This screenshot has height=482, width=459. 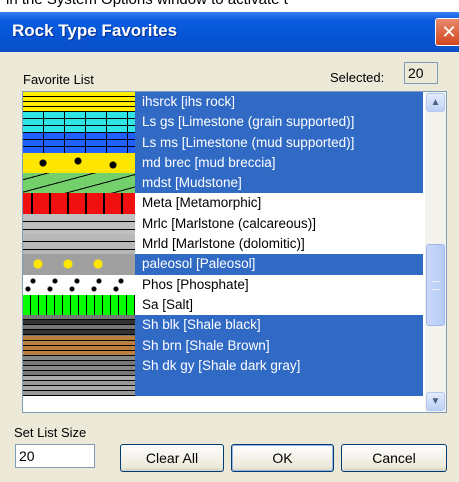 I want to click on list-item-label: mdst [Mudstone], so click(x=192, y=183).